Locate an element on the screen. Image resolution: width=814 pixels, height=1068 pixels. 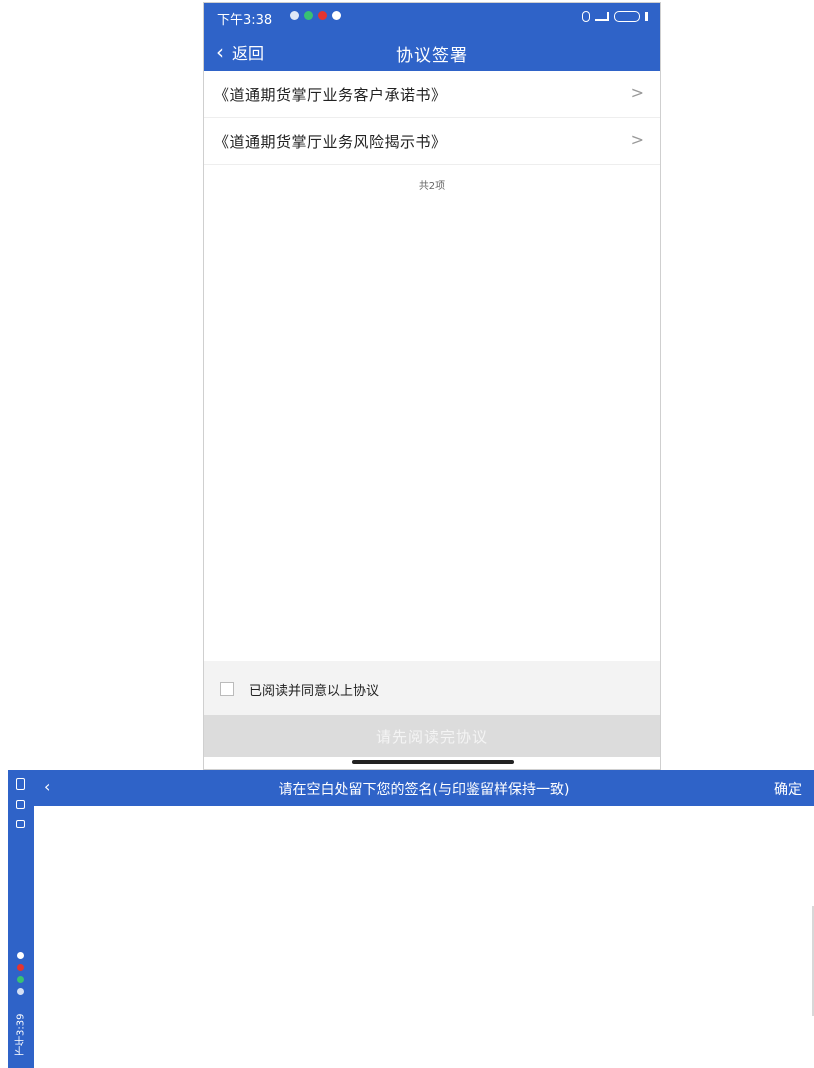
item-count: 共2项 is located at coordinates (432, 186).